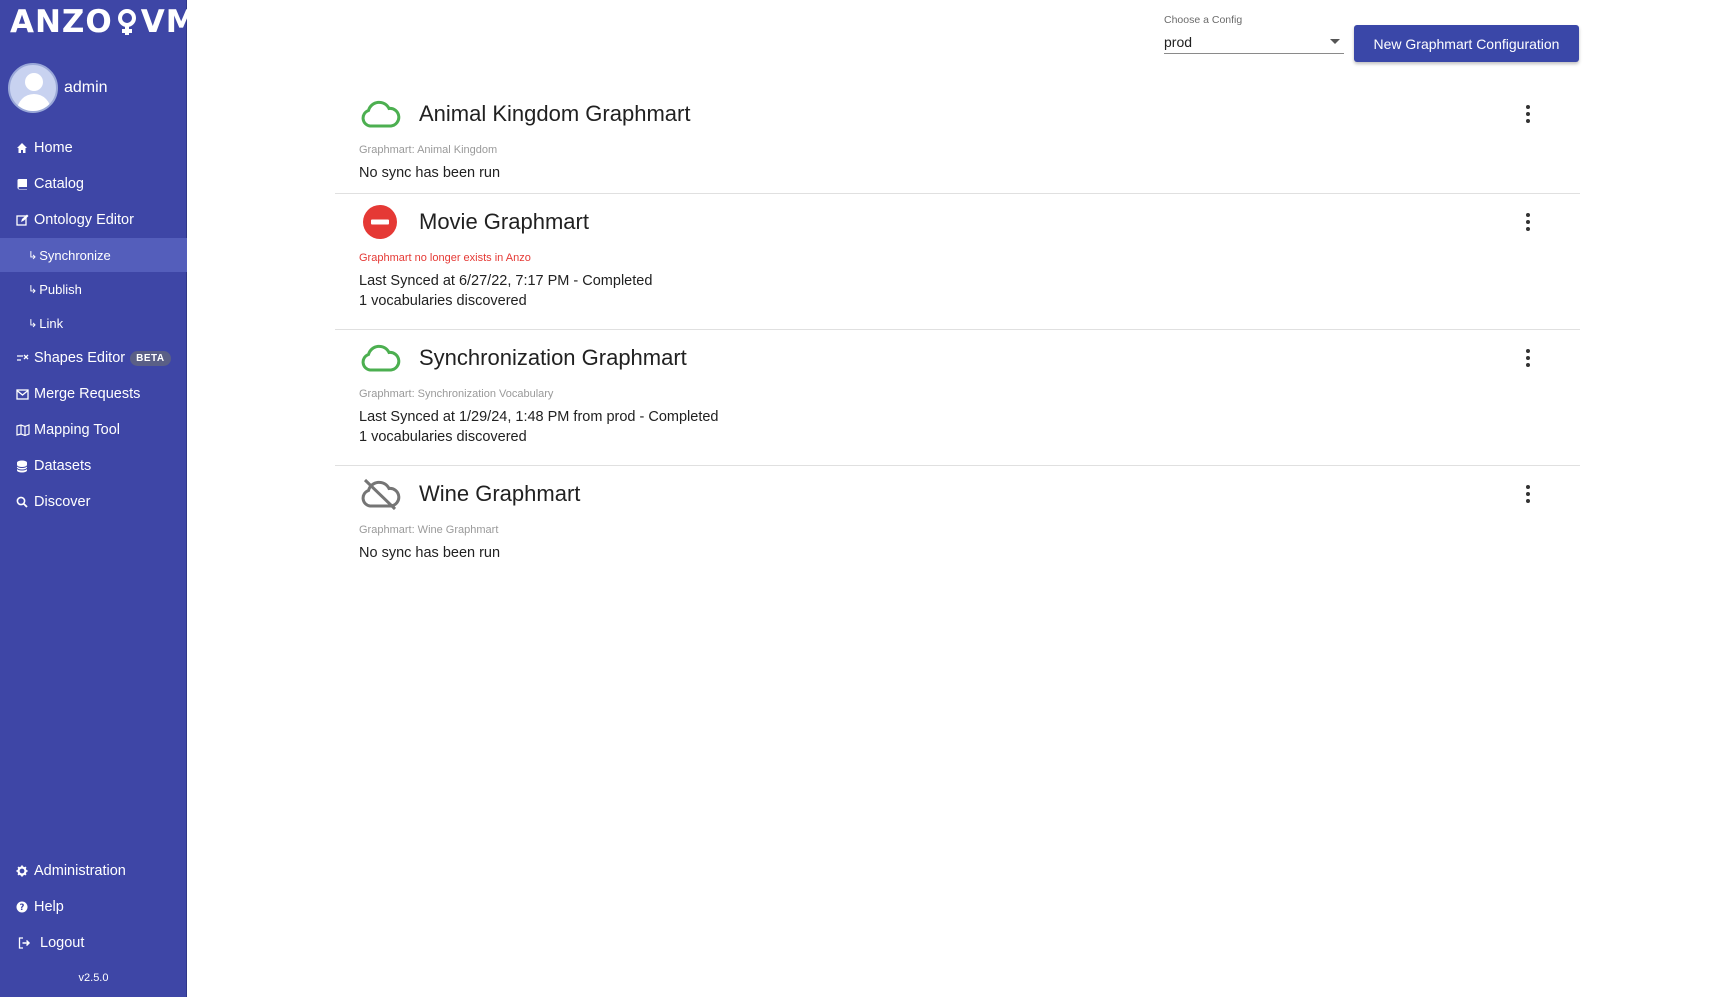 Image resolution: width=1728 pixels, height=997 pixels. What do you see at coordinates (53, 148) in the screenshot?
I see `sidebar-item-label: Home` at bounding box center [53, 148].